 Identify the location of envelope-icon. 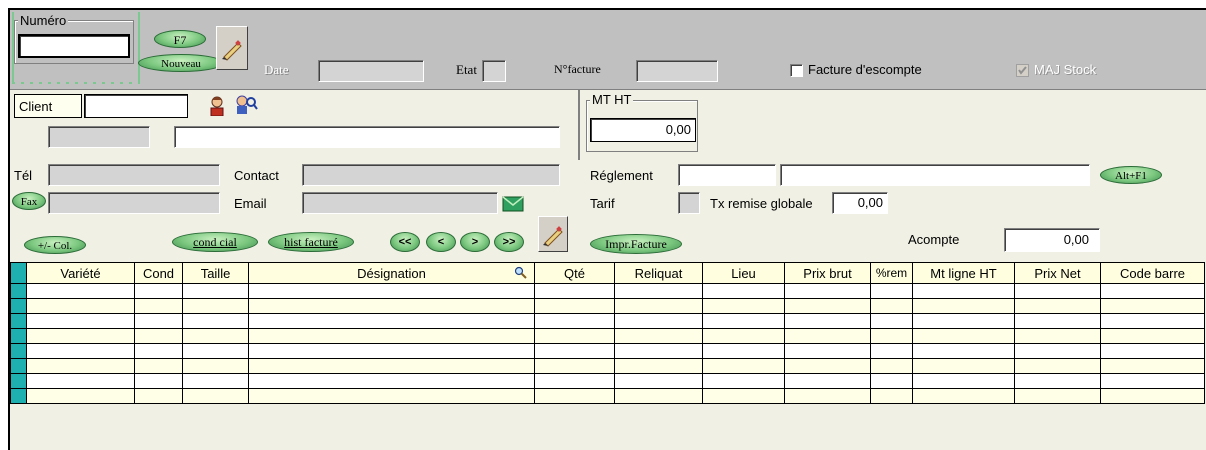
(513, 204).